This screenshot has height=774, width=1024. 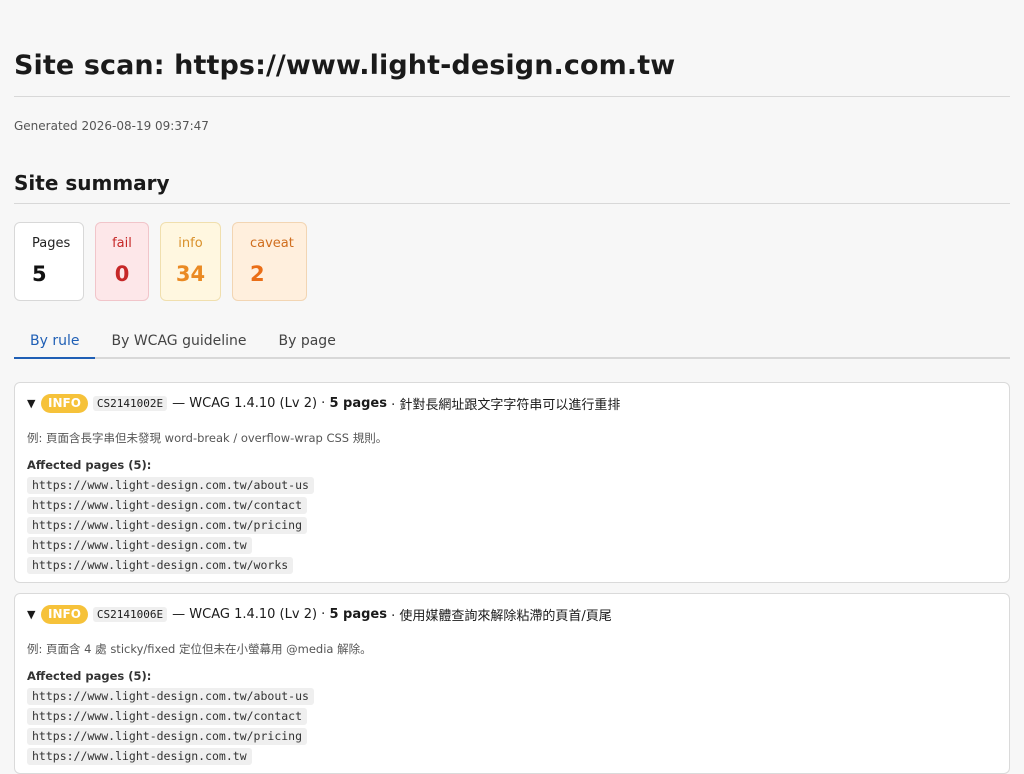 I want to click on generated-timestamp: Generated 2026-08-19 09:37:47, so click(x=111, y=126).